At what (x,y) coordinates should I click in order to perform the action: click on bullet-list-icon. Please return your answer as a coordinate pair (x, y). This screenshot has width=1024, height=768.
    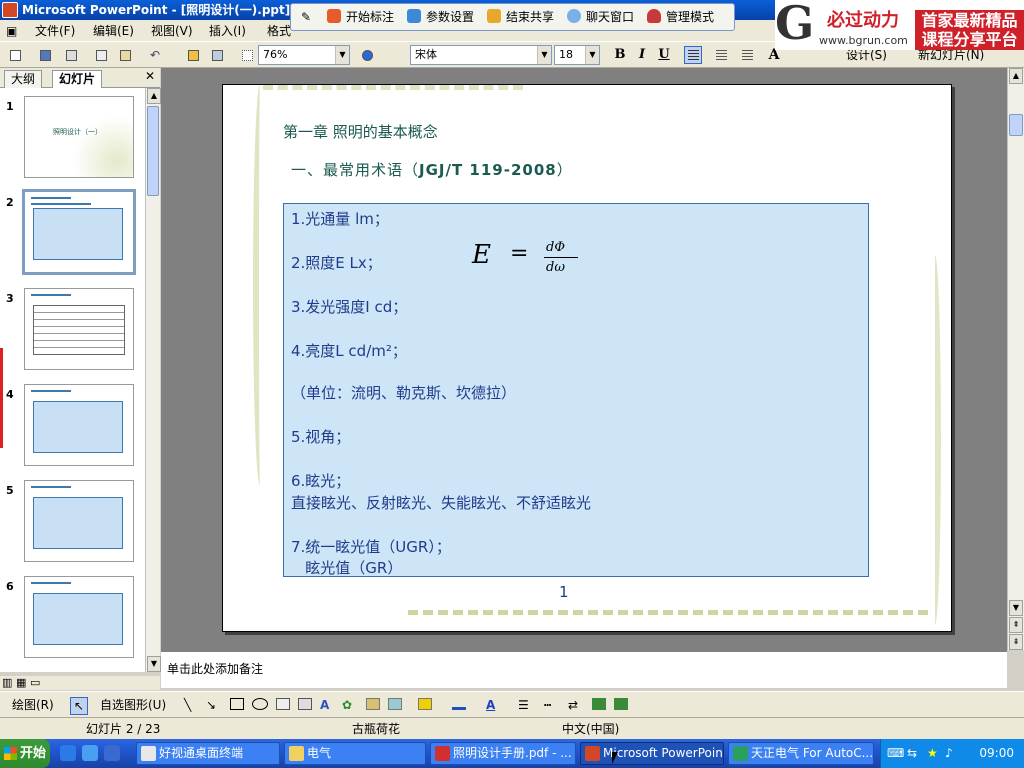
    Looking at the image, I should click on (747, 55).